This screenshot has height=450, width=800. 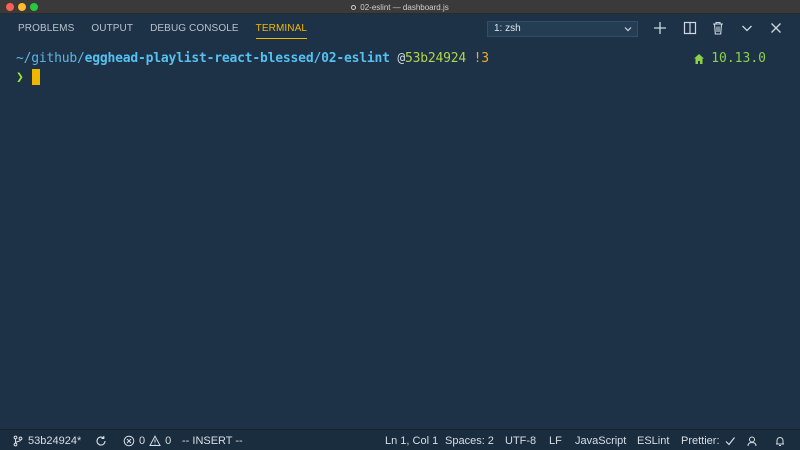 I want to click on terminal-select: 1: zsh, so click(x=562, y=29).